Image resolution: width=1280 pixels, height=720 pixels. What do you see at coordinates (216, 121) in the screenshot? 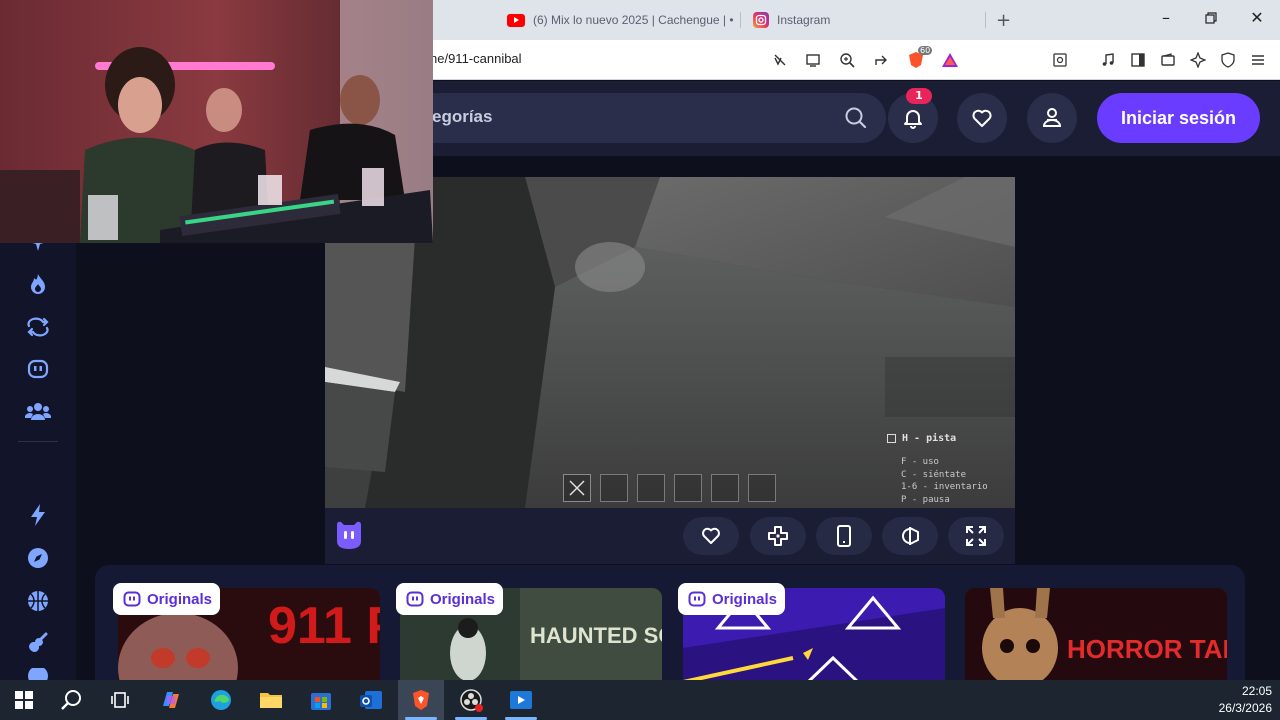
I see `webcam-feed` at bounding box center [216, 121].